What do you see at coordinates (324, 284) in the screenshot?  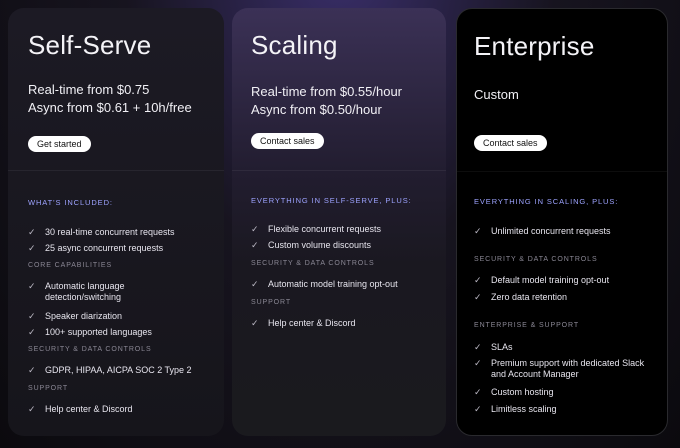 I see `feature-item: ✓ Automatic model training opt-out` at bounding box center [324, 284].